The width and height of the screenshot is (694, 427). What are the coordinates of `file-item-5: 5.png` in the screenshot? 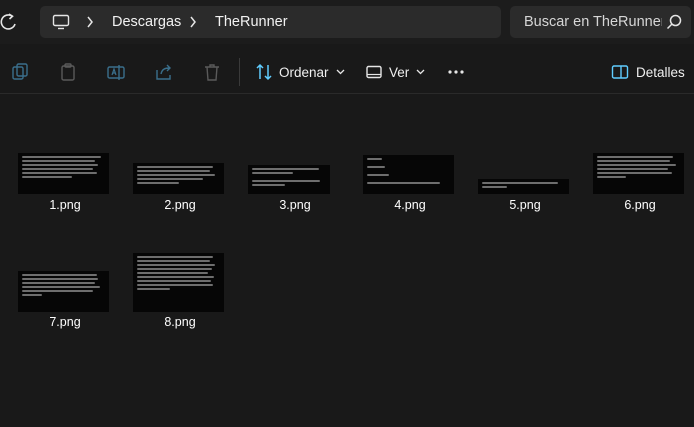 It's located at (525, 203).